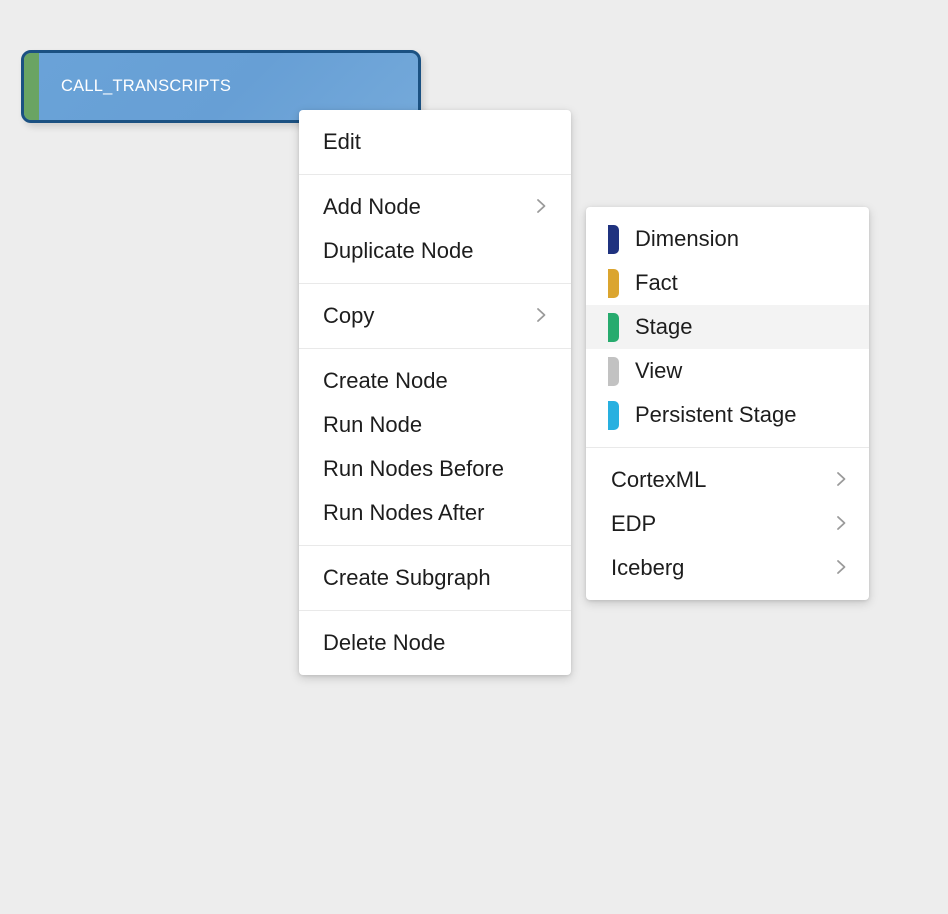  I want to click on context-menu-group: Delete Node, so click(435, 642).